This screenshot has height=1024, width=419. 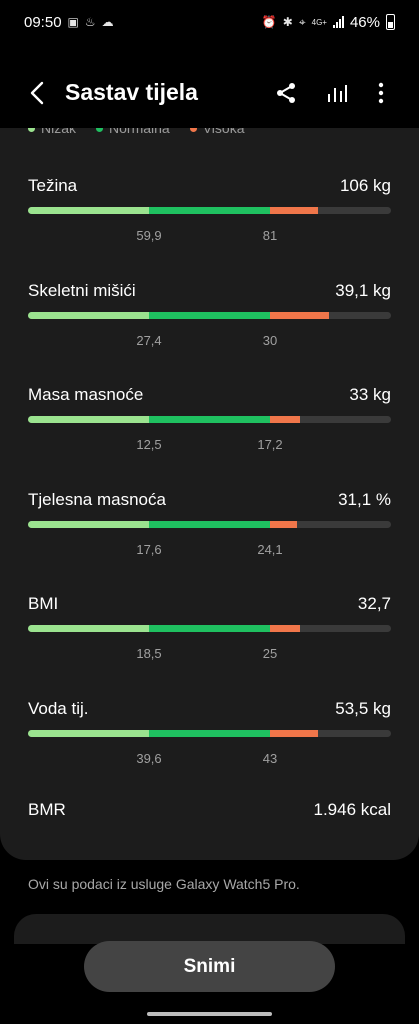 I want to click on range-high-threshold: 17,2, so click(x=270, y=444).